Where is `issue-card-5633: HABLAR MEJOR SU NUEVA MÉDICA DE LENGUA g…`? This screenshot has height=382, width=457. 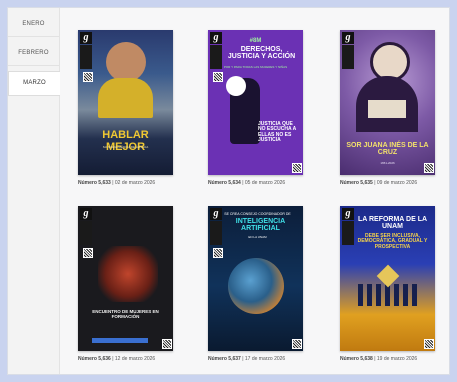 issue-card-5633: HABLAR MEJOR SU NUEVA MÉDICA DE LENGUA g… is located at coordinates (134, 112).